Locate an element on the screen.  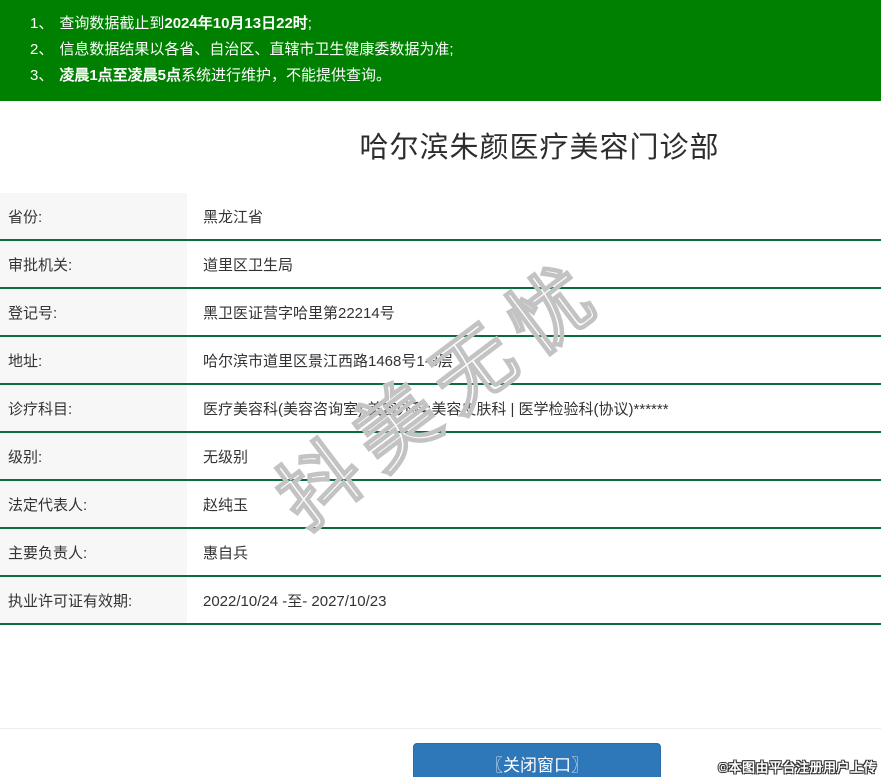
table-row-principal: 主要负责人: 惠自兵 is located at coordinates (440, 553).